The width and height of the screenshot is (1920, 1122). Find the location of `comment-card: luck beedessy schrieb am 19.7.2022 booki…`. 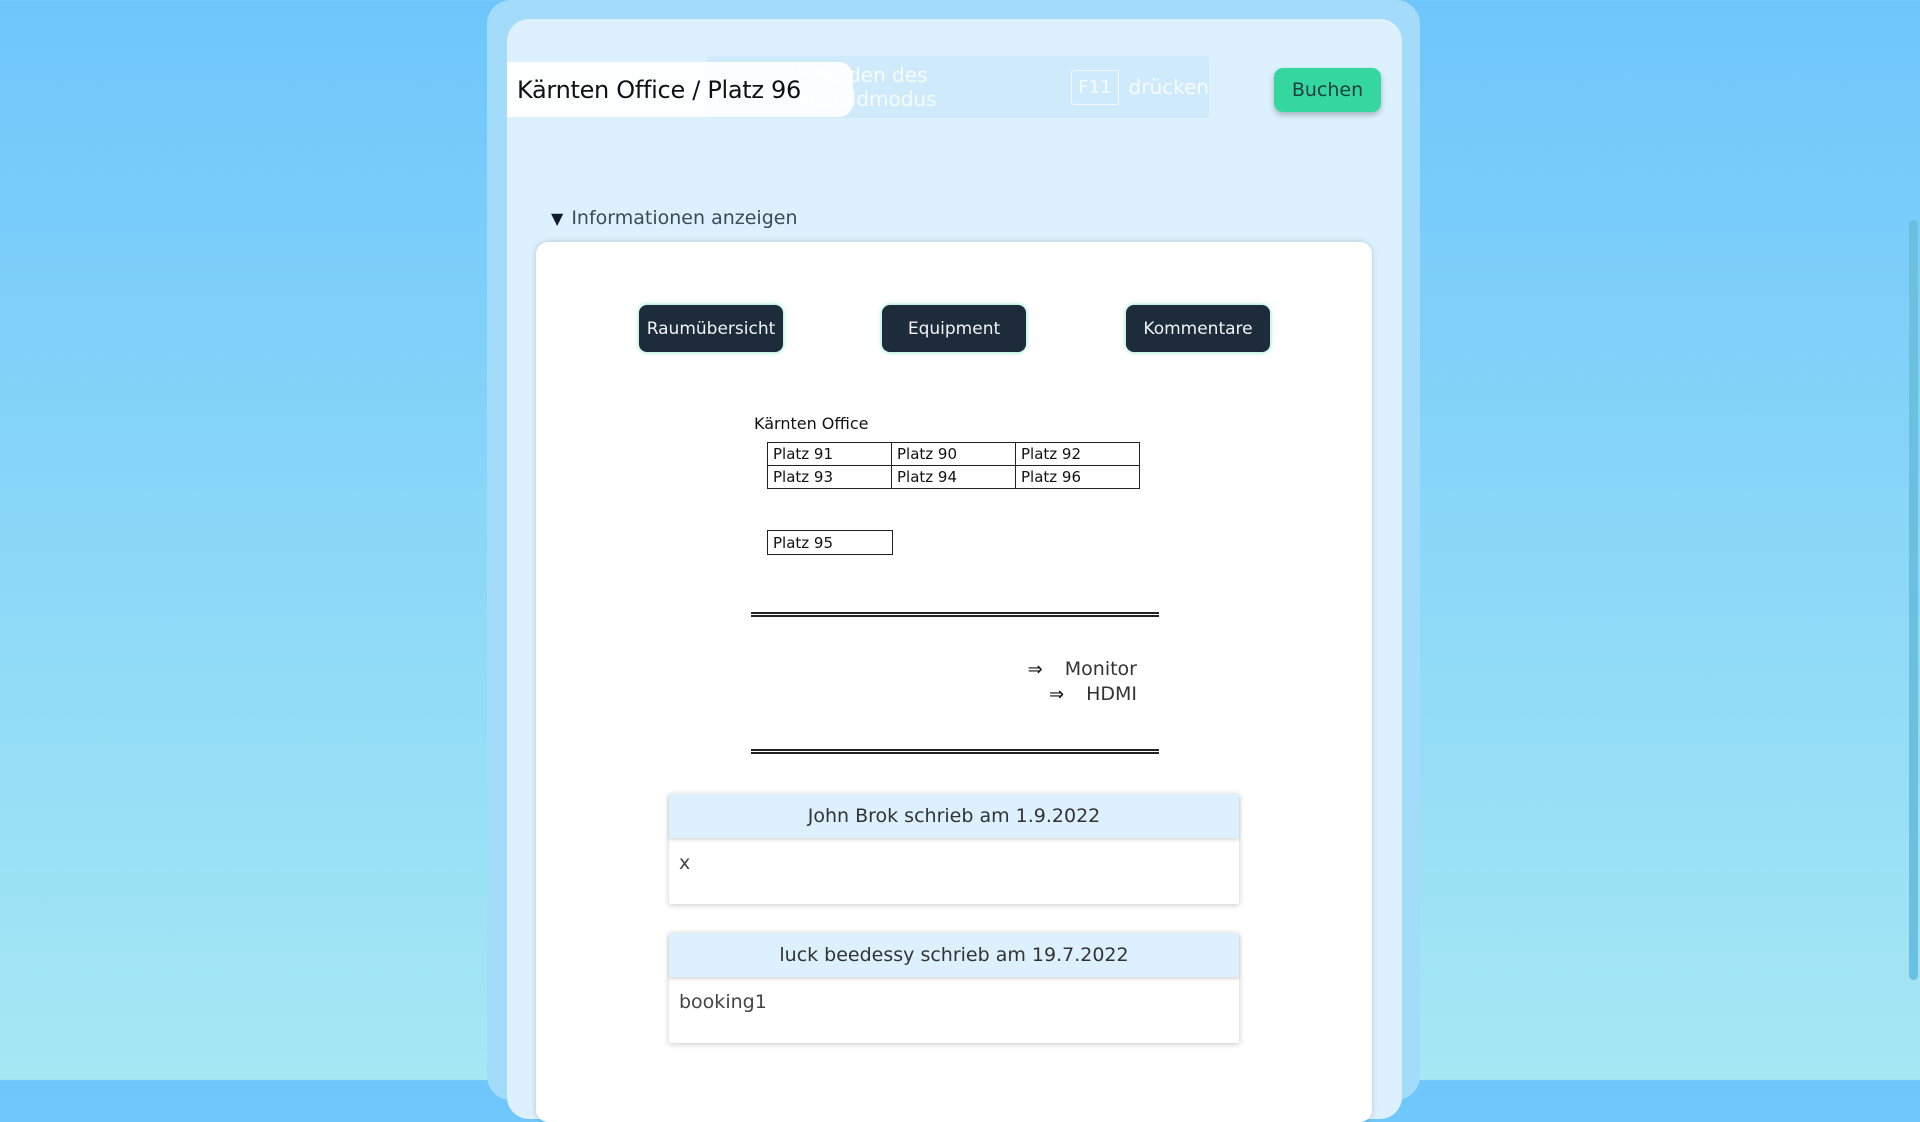

comment-card: luck beedessy schrieb am 19.7.2022 booki… is located at coordinates (954, 988).